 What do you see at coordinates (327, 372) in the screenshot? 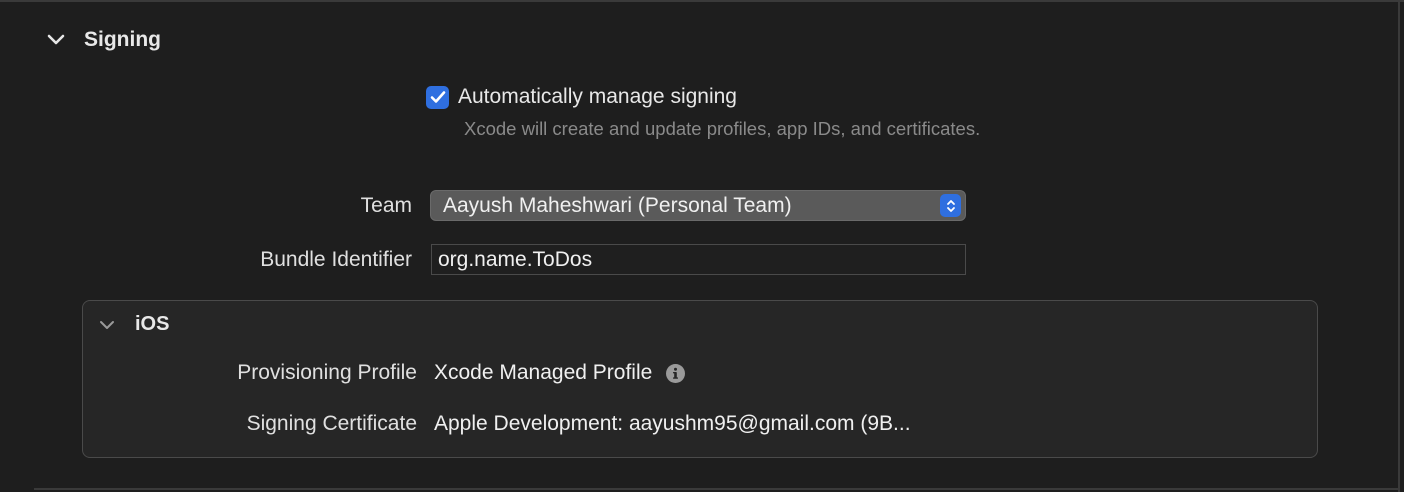
I see `provisioning-profile-label: Provisioning Profile` at bounding box center [327, 372].